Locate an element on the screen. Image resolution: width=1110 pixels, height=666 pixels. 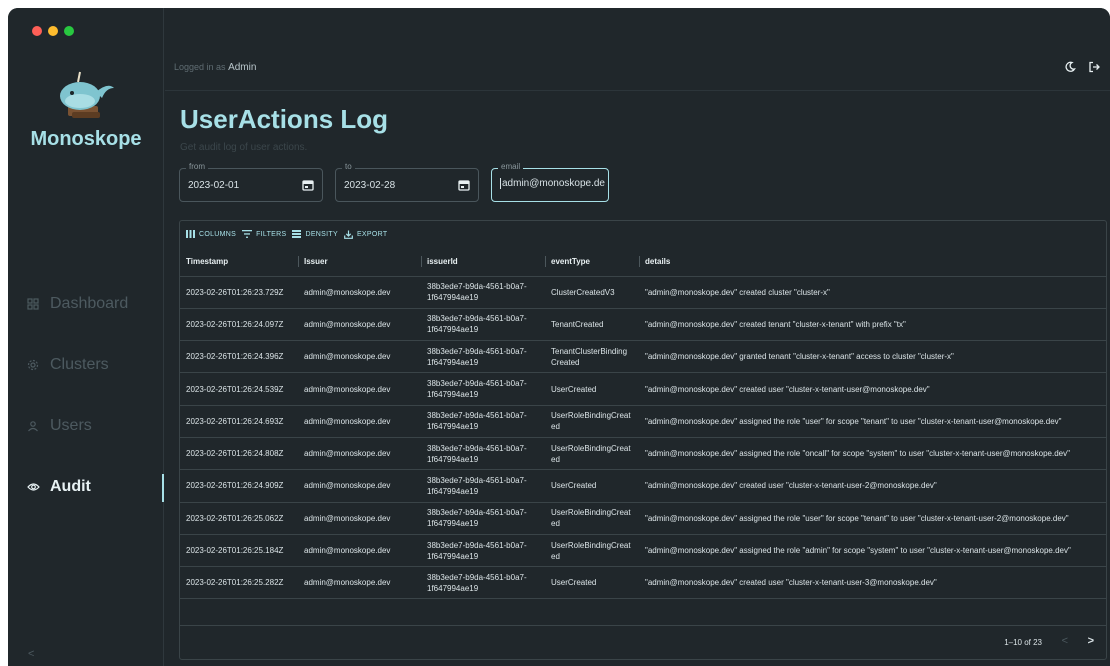
cell-event-type: TenantCreated is located at coordinates (592, 325).